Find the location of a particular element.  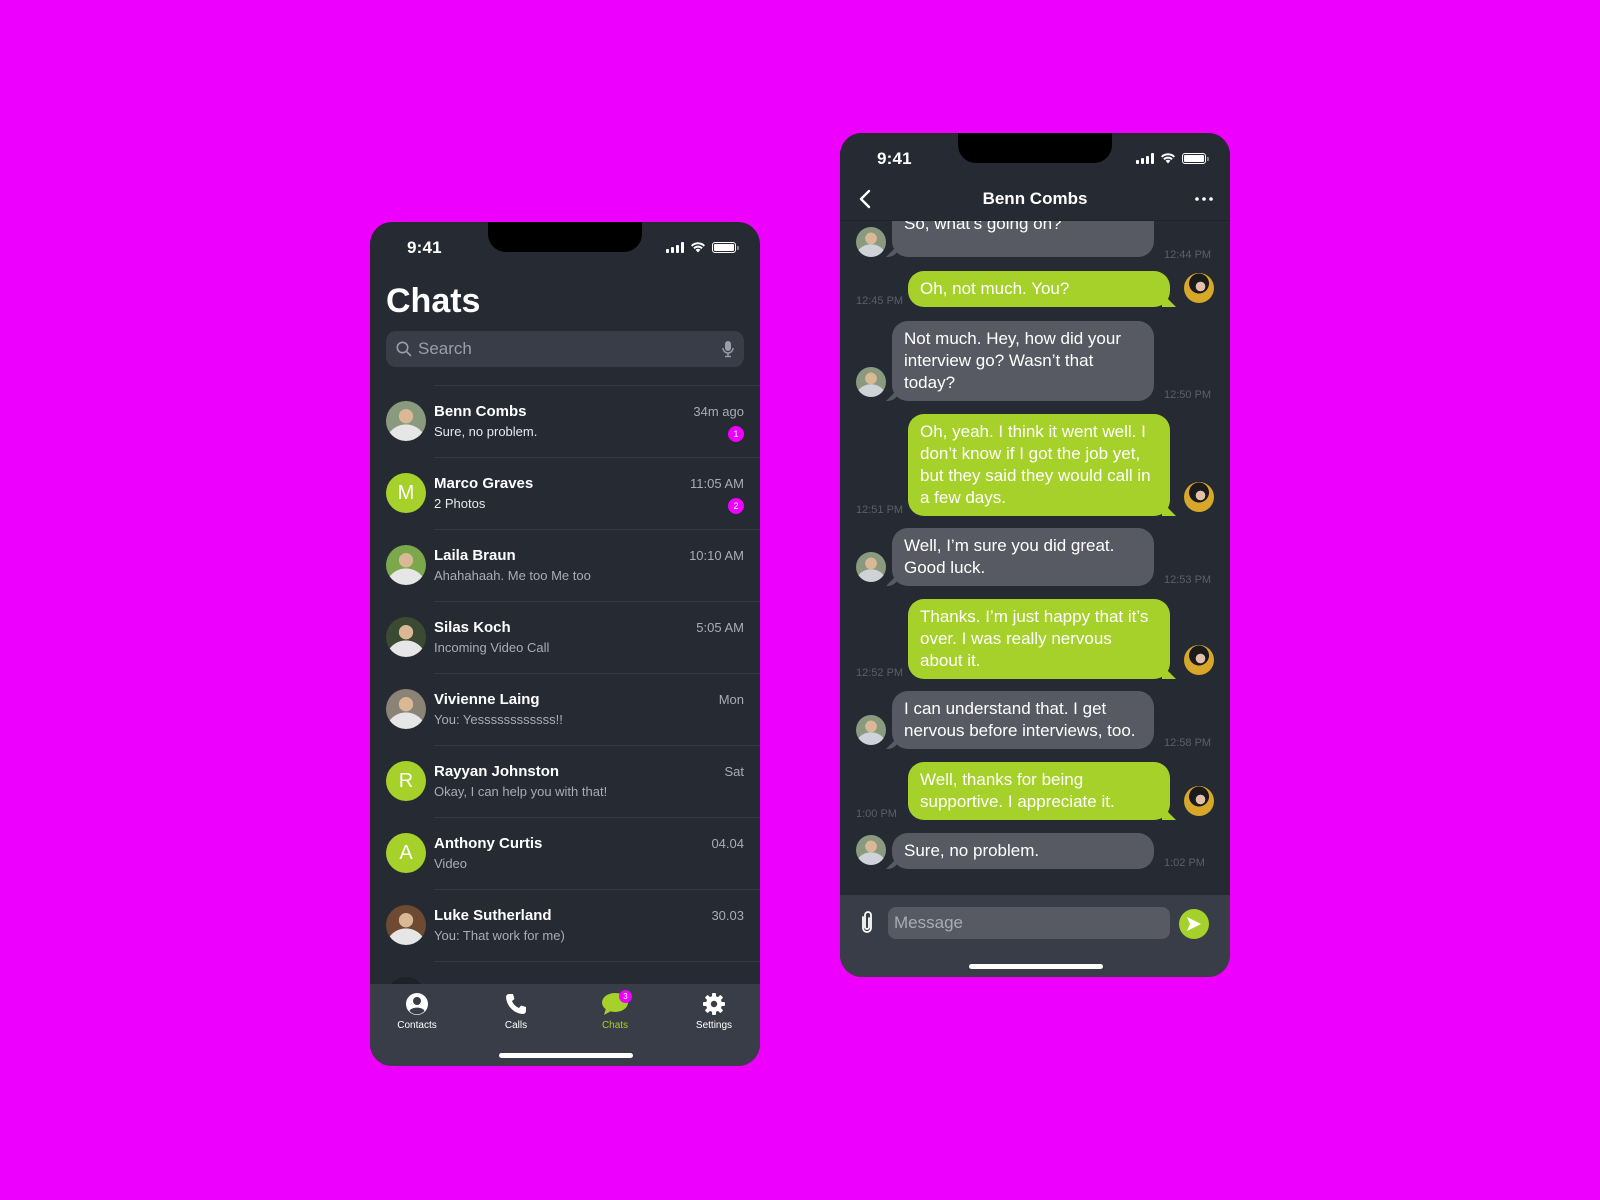

phone-icon is located at coordinates (516, 1004).